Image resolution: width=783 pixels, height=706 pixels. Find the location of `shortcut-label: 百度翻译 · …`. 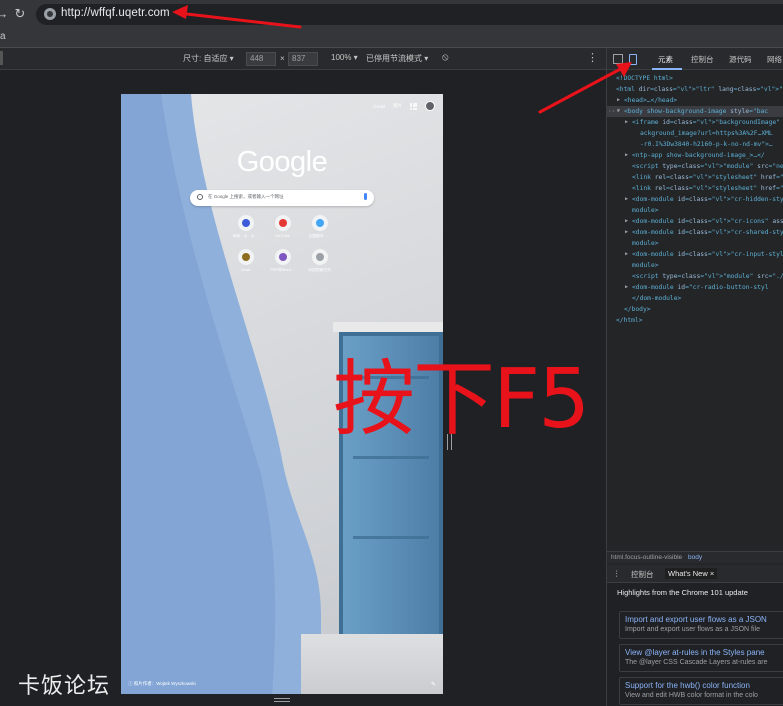

shortcut-label: 百度翻译 · … is located at coordinates (319, 236).